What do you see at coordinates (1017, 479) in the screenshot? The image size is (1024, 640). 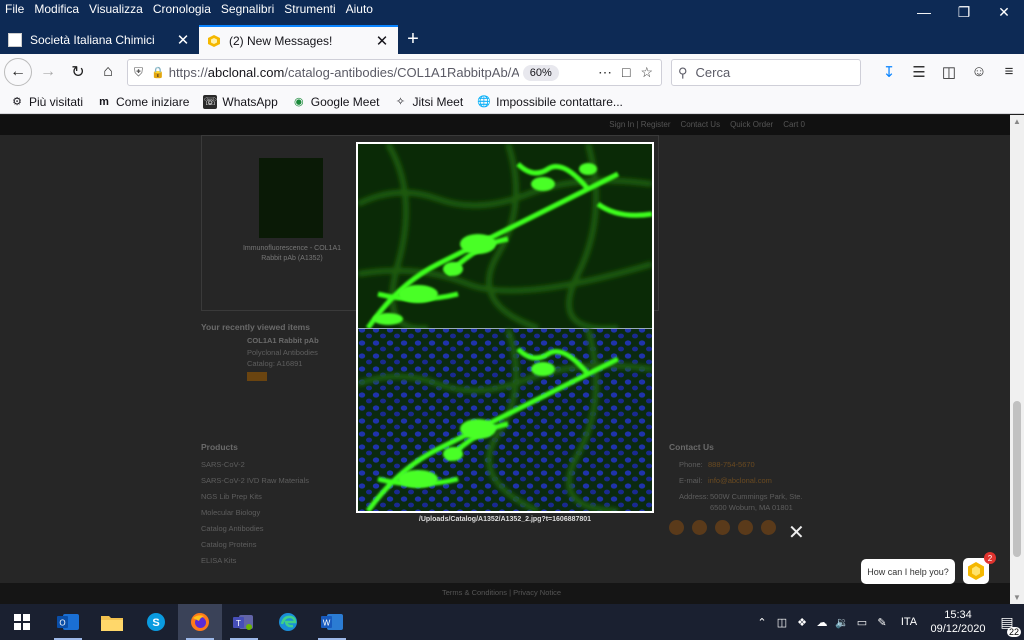 I see `scrollbar-thumb` at bounding box center [1017, 479].